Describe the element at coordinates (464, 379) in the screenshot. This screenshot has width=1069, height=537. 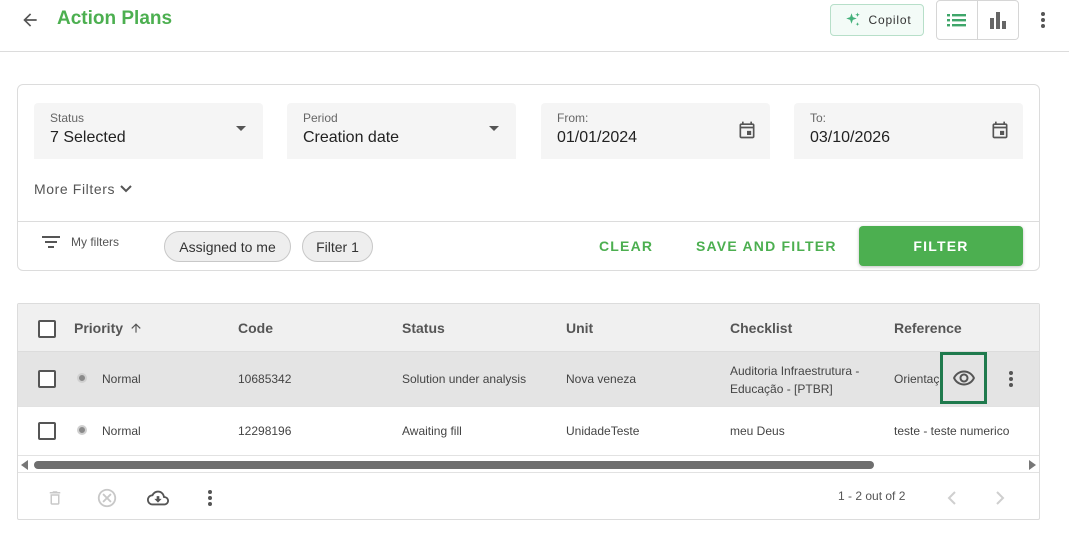
I see `cell-status: Solution under analysis` at that location.